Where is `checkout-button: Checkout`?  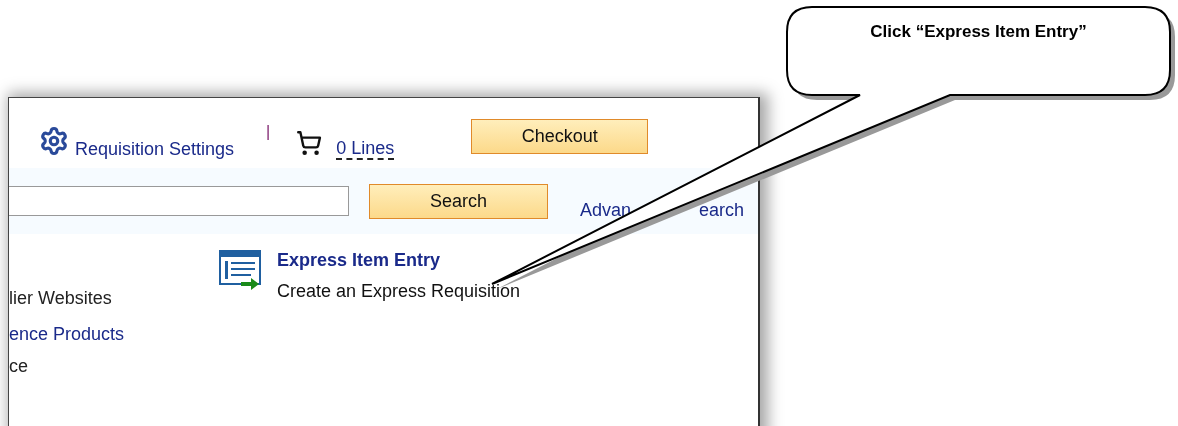 checkout-button: Checkout is located at coordinates (560, 136).